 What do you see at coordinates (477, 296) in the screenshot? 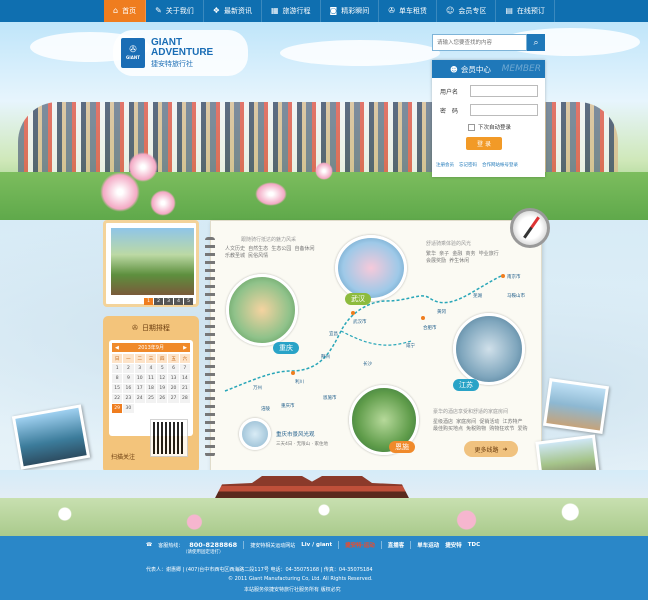
I see `city-label: 芜湖` at bounding box center [477, 296].